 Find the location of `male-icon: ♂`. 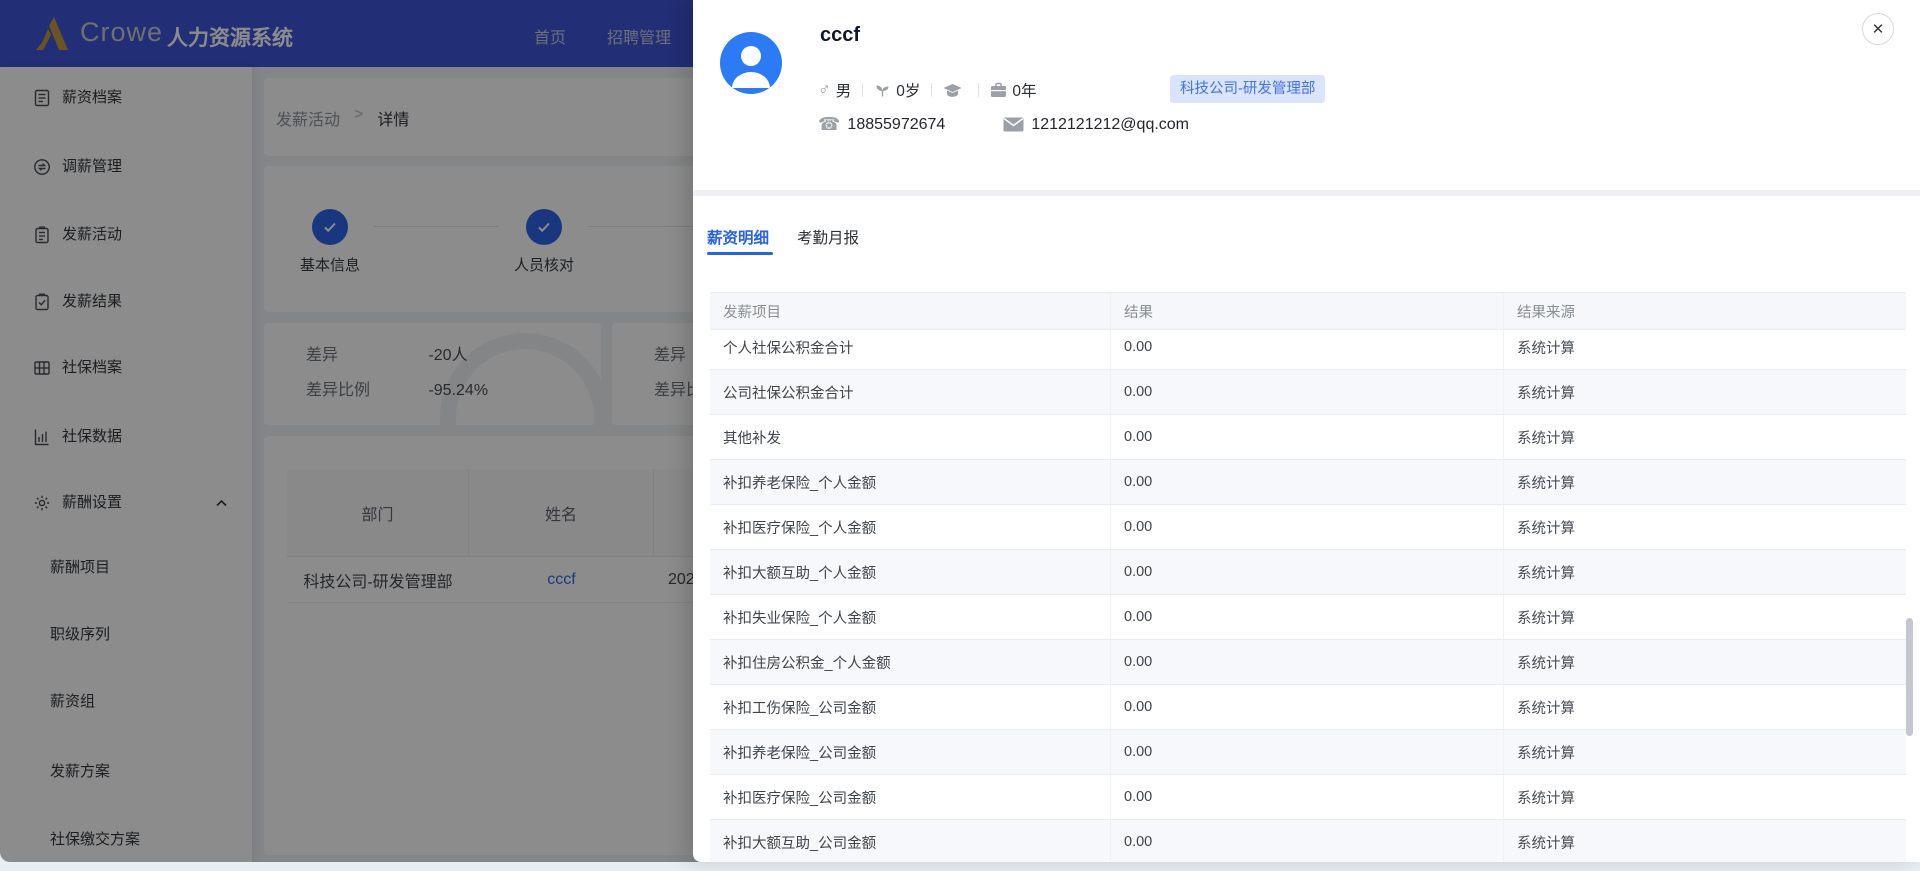

male-icon: ♂ is located at coordinates (824, 89).